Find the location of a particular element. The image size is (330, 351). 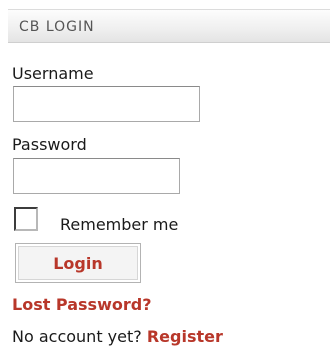

username-input is located at coordinates (106, 104).